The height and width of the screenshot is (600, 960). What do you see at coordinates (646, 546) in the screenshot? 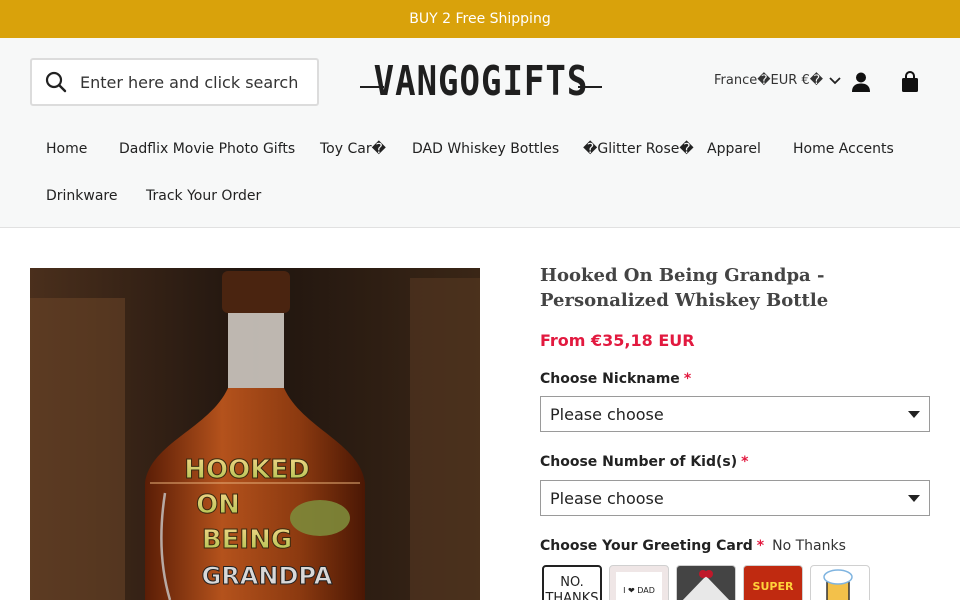
I see `greeting-card-label-text: Choose Your Greeting Card` at bounding box center [646, 546].